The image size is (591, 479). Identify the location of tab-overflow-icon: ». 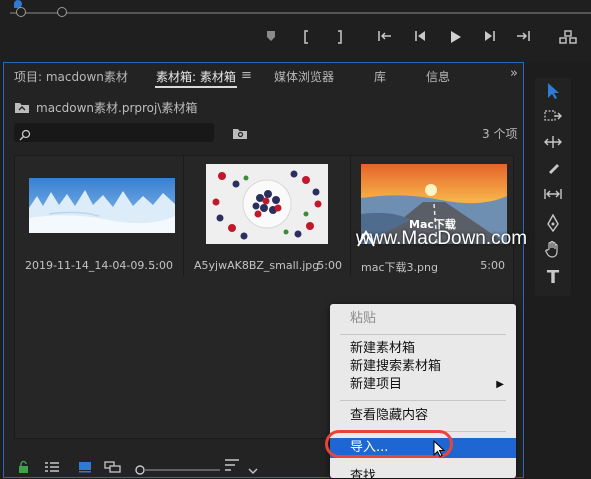
(514, 73).